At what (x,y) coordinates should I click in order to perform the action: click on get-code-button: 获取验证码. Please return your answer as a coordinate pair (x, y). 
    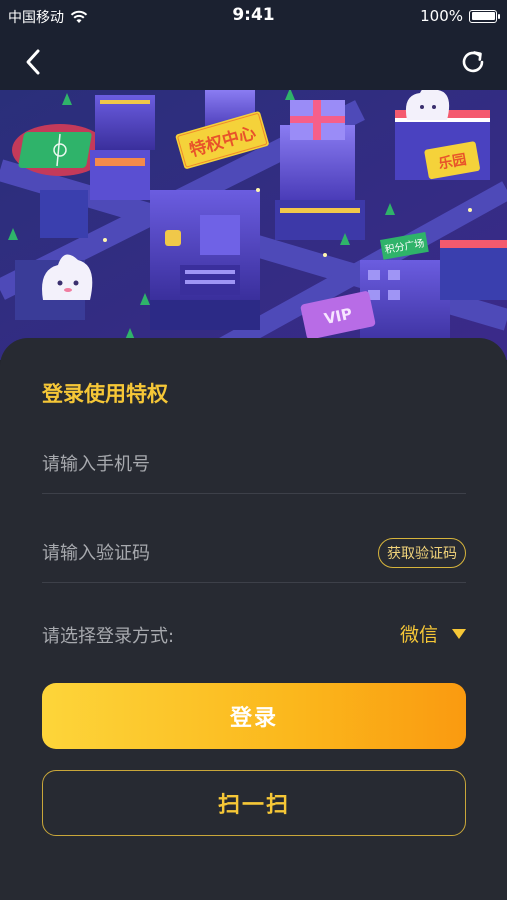
    Looking at the image, I should click on (422, 553).